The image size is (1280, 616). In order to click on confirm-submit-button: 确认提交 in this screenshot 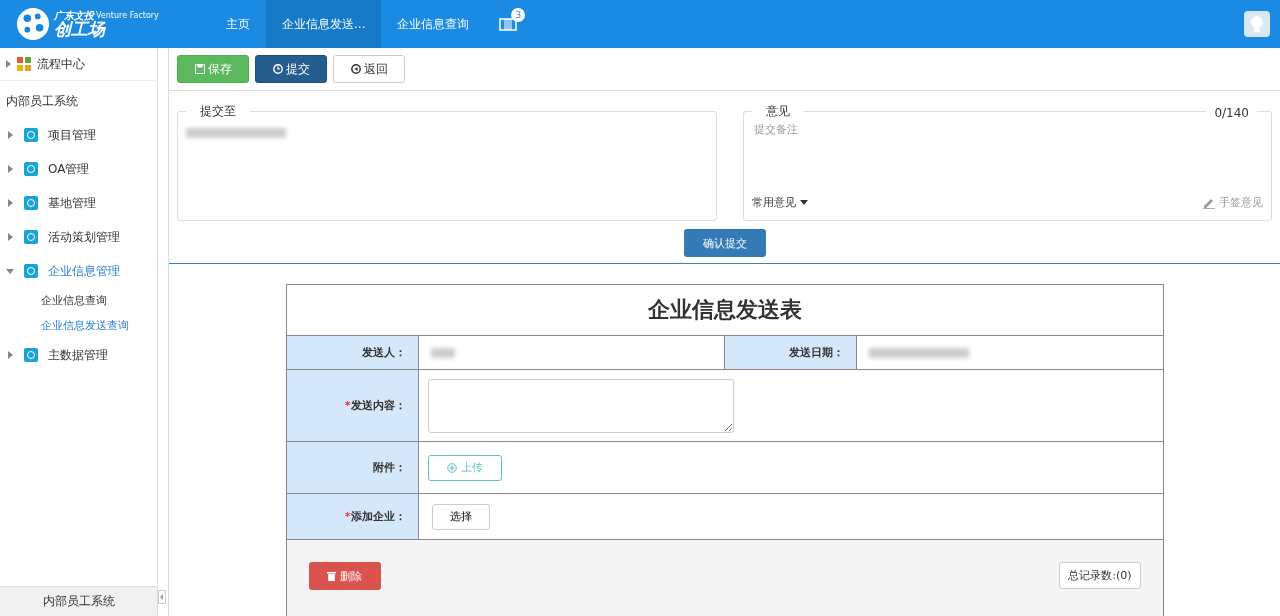, I will do `click(724, 243)`.